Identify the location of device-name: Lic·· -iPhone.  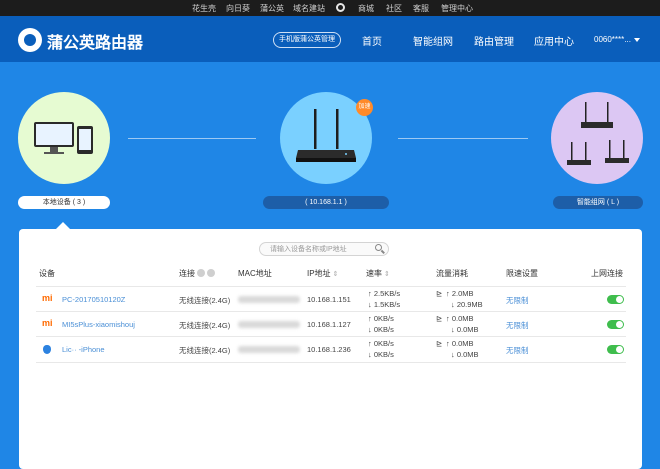
(83, 349).